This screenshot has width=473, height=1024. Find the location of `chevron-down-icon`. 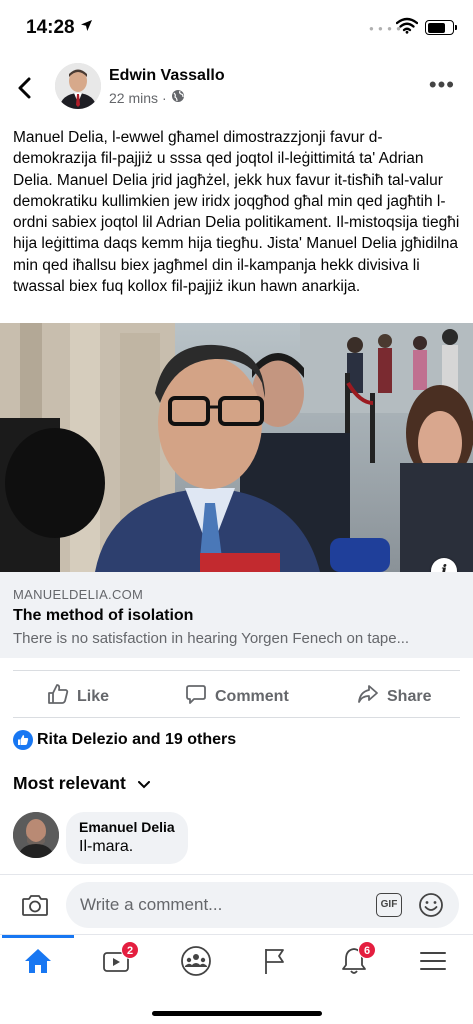

chevron-down-icon is located at coordinates (143, 783).